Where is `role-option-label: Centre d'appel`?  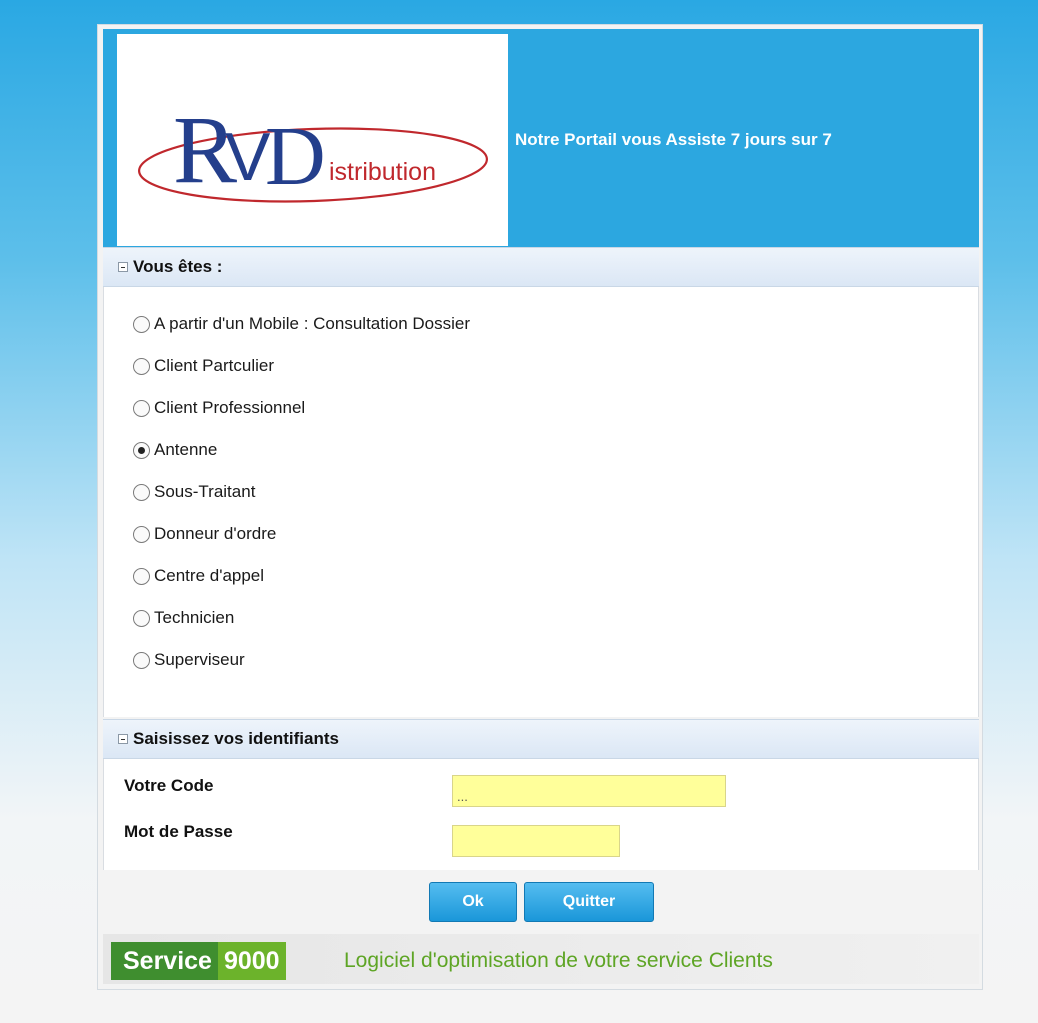 role-option-label: Centre d'appel is located at coordinates (209, 575).